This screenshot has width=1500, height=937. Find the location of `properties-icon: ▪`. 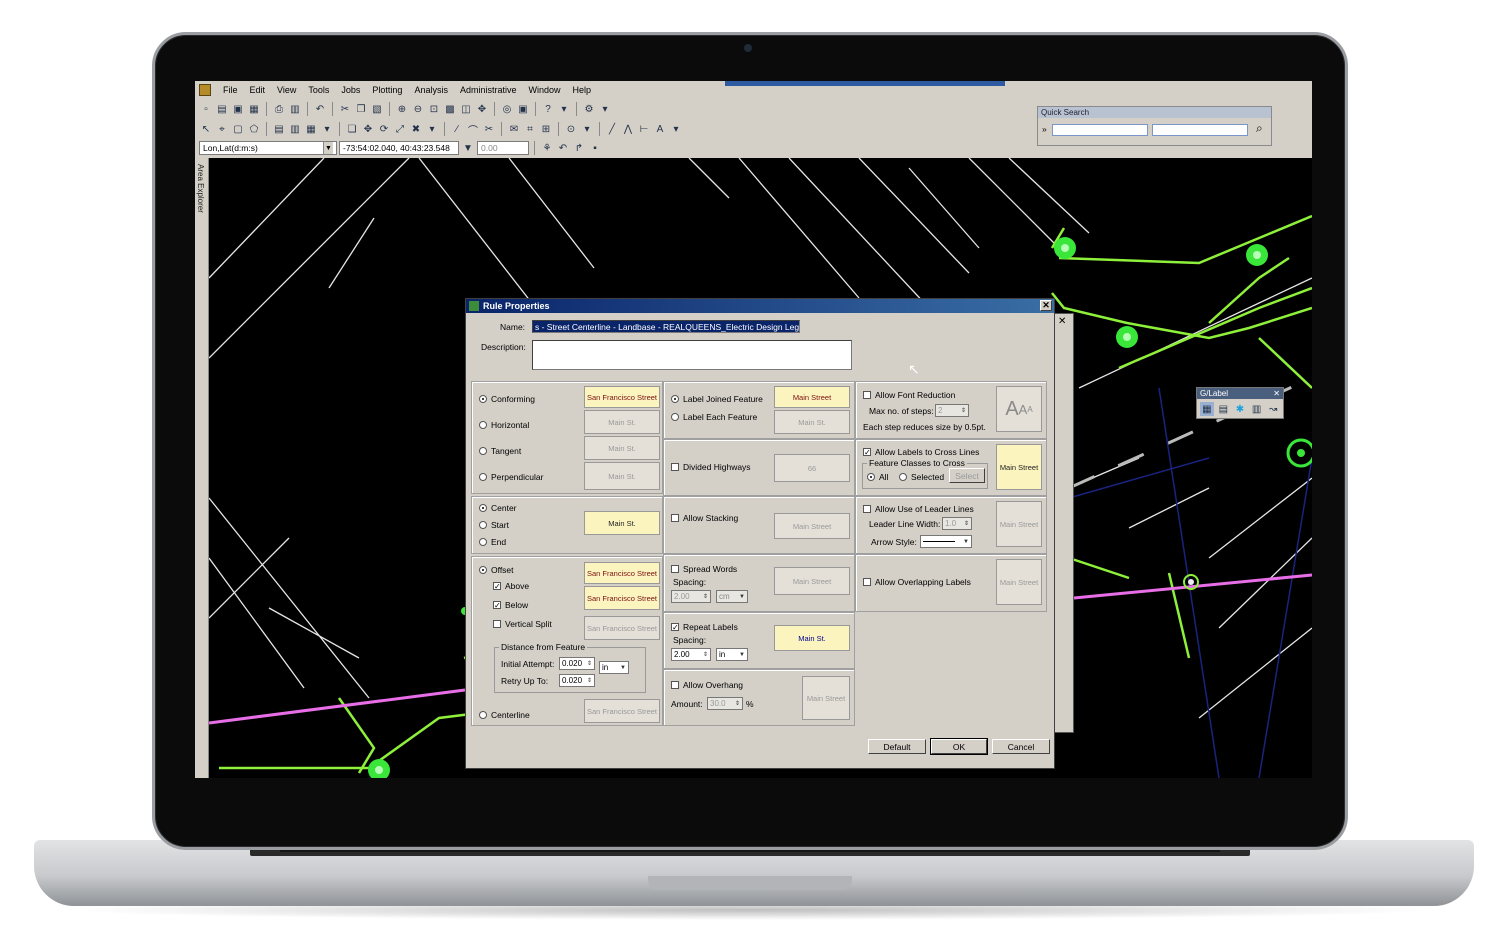

properties-icon: ▪ is located at coordinates (595, 148).